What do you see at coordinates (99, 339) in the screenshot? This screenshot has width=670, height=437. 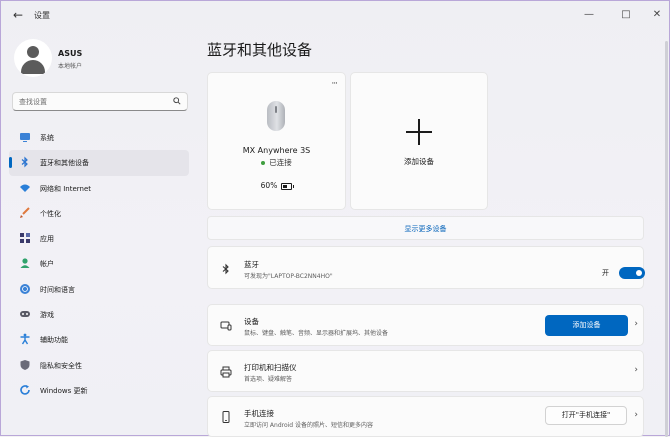 I see `sidebar-item-accessibility: 辅助功能` at bounding box center [99, 339].